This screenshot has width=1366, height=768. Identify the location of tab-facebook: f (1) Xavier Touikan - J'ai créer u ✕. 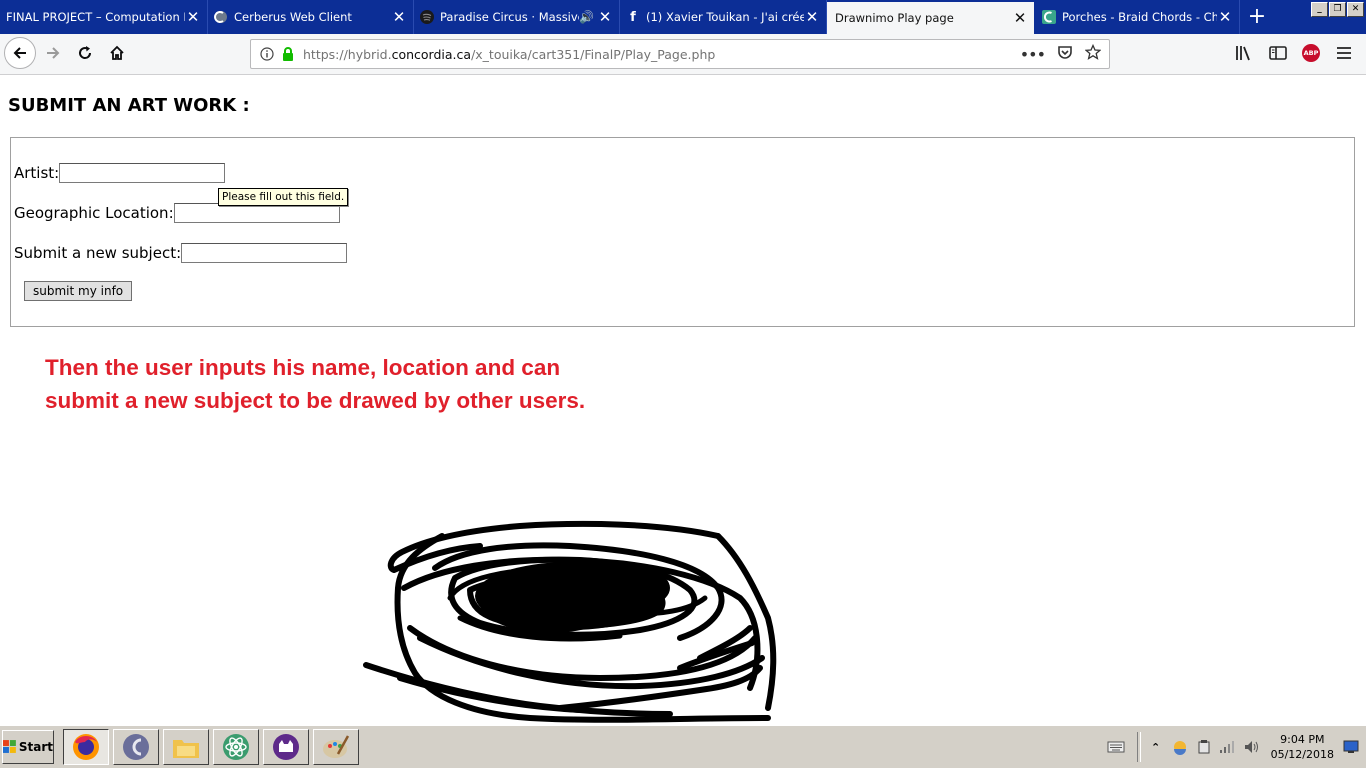
(723, 17).